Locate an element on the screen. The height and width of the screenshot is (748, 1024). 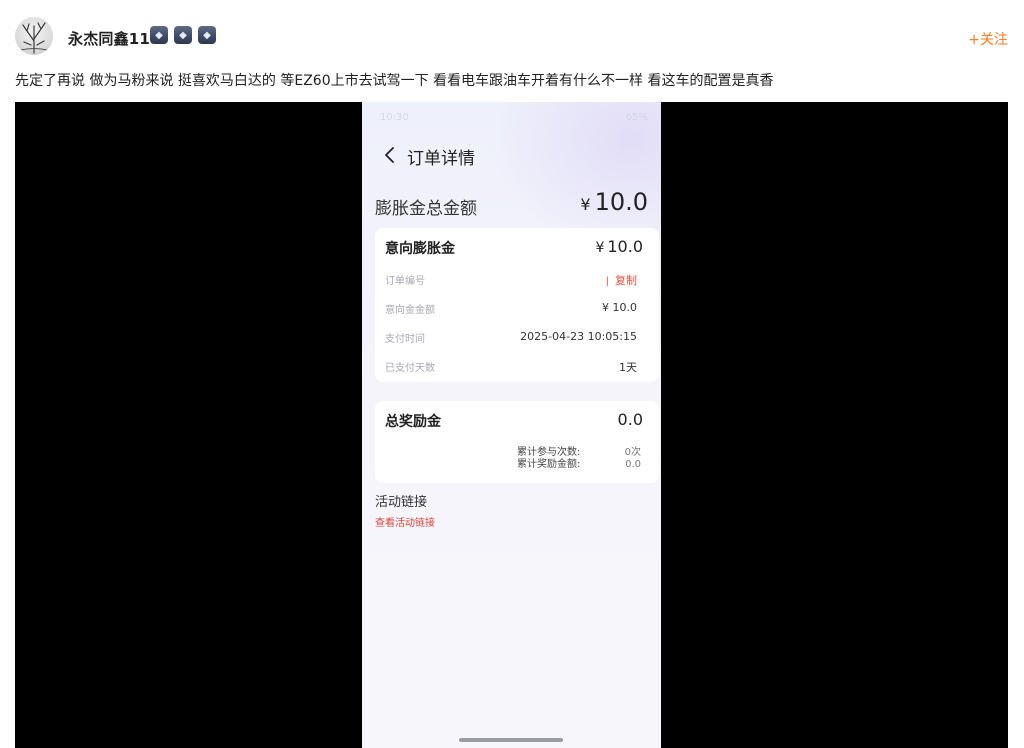
avatar is located at coordinates (34, 36).